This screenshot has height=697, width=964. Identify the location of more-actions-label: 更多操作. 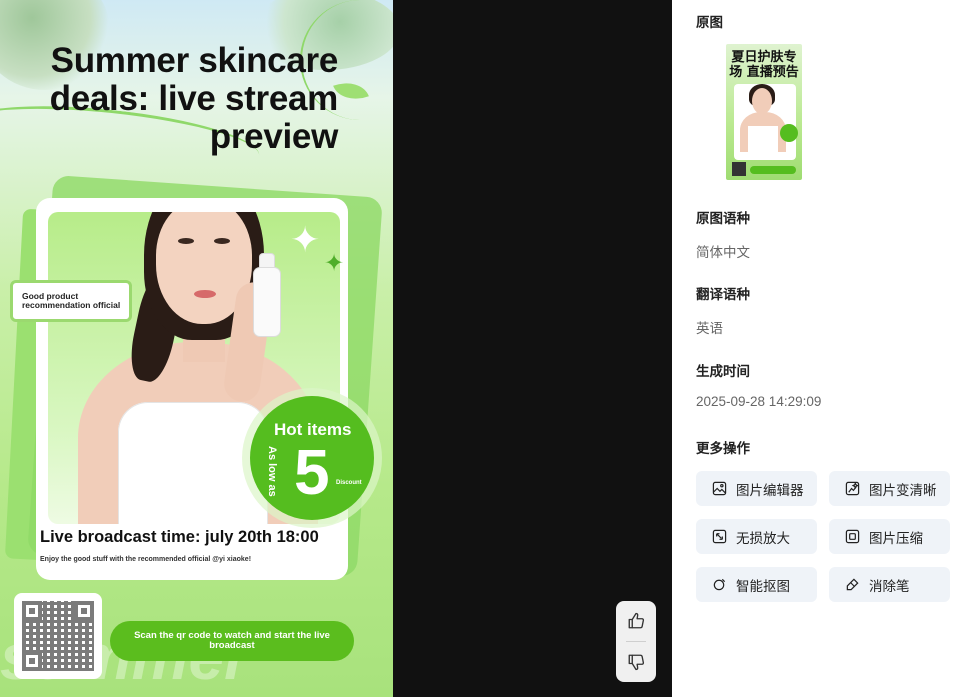
(723, 448).